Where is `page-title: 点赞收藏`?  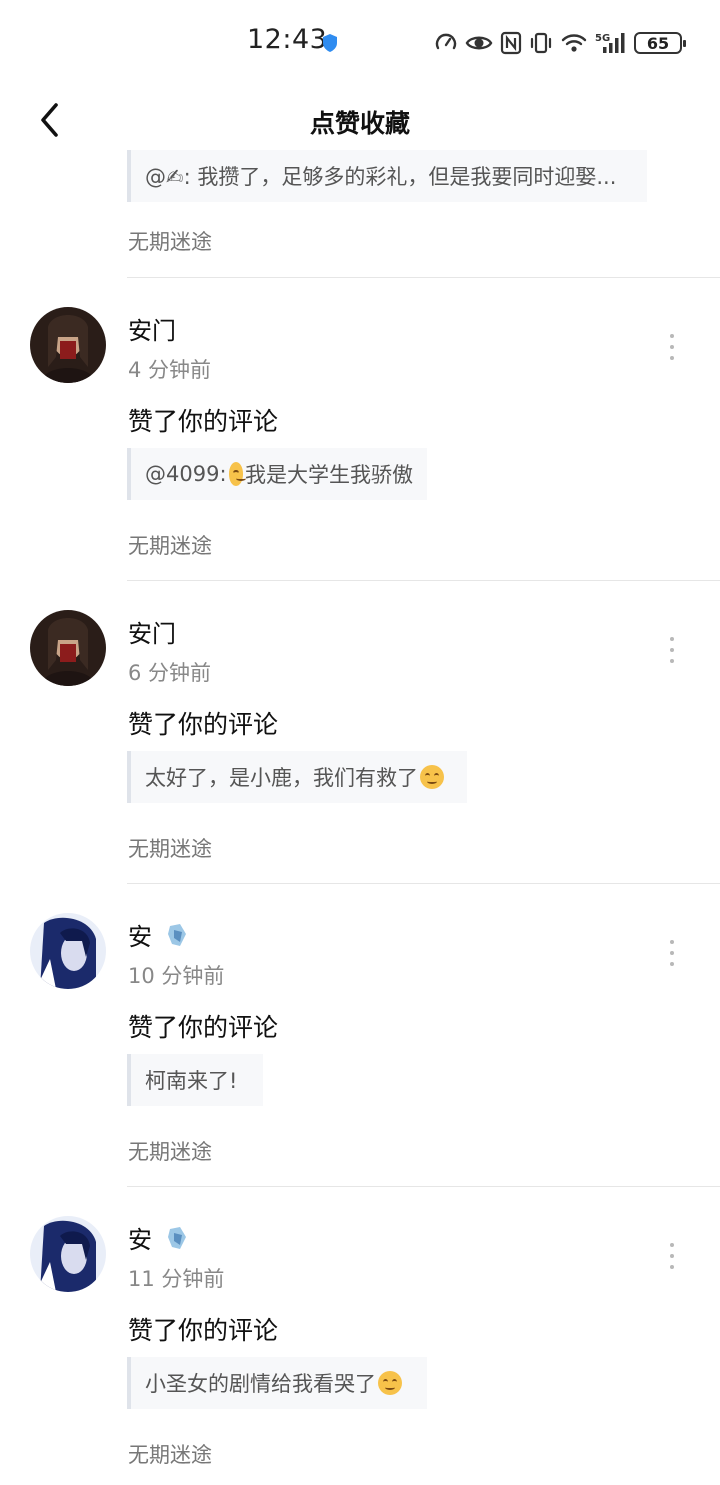
page-title: 点赞收藏 is located at coordinates (359, 123).